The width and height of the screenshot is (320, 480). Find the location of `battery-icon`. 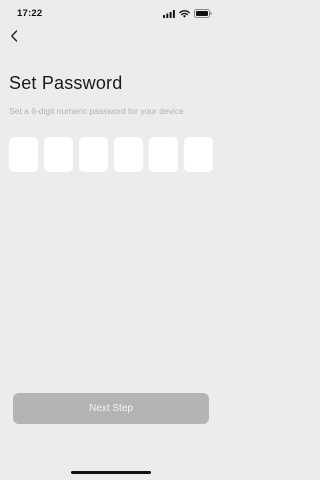

battery-icon is located at coordinates (203, 13).